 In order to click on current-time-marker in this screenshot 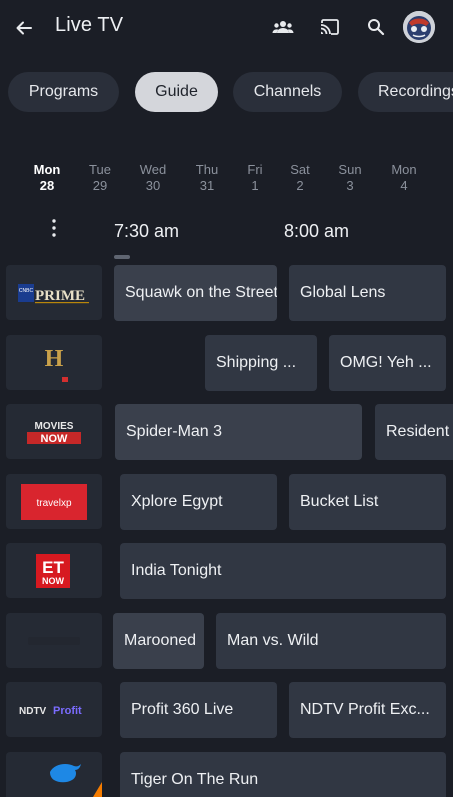, I will do `click(122, 257)`.